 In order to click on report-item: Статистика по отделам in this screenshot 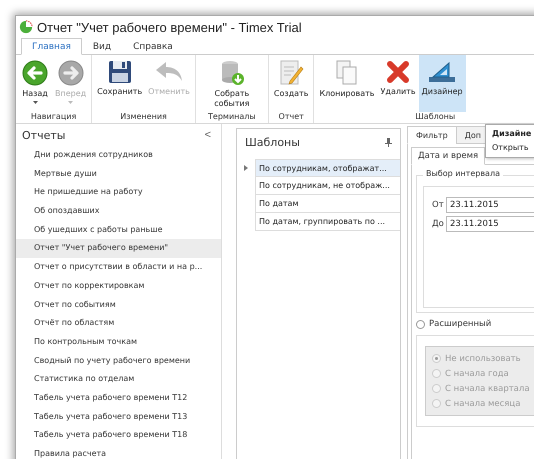, I will do `click(118, 379)`.